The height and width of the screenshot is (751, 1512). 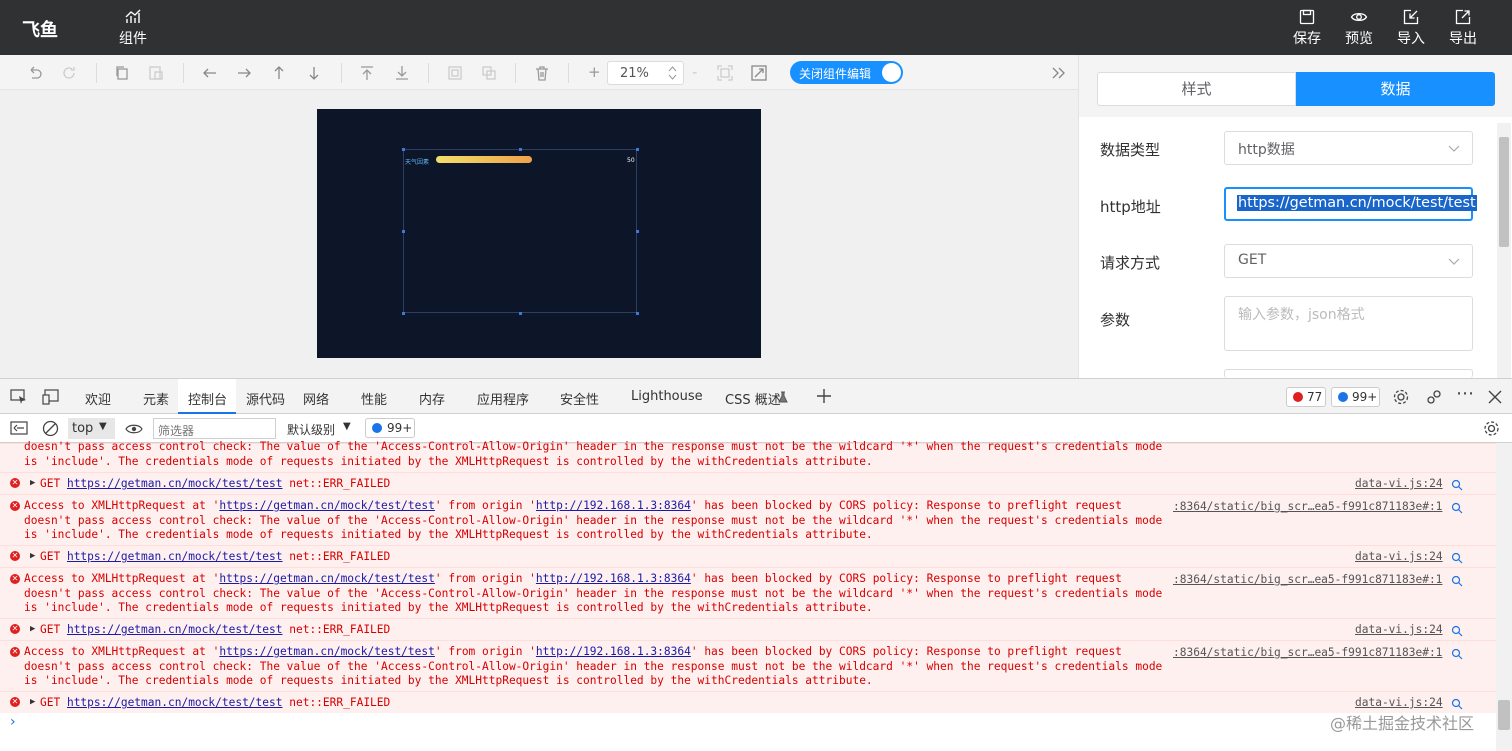 I want to click on error-count-badge: 77, so click(x=1306, y=397).